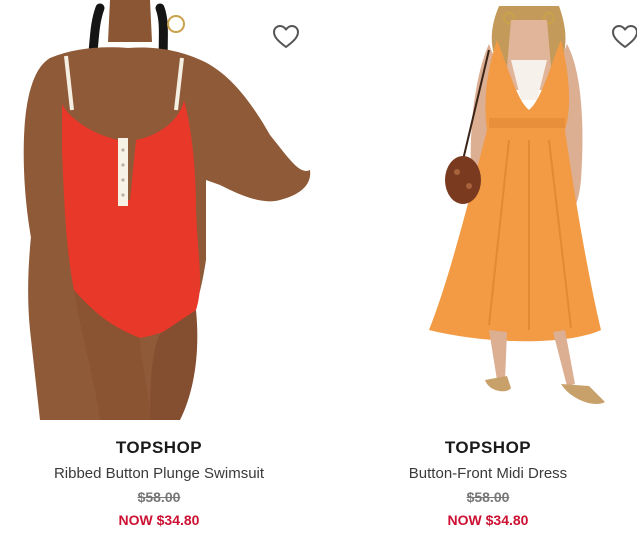  I want to click on product-name-link: Ribbed Button Plunge Swimsuit, so click(159, 474).